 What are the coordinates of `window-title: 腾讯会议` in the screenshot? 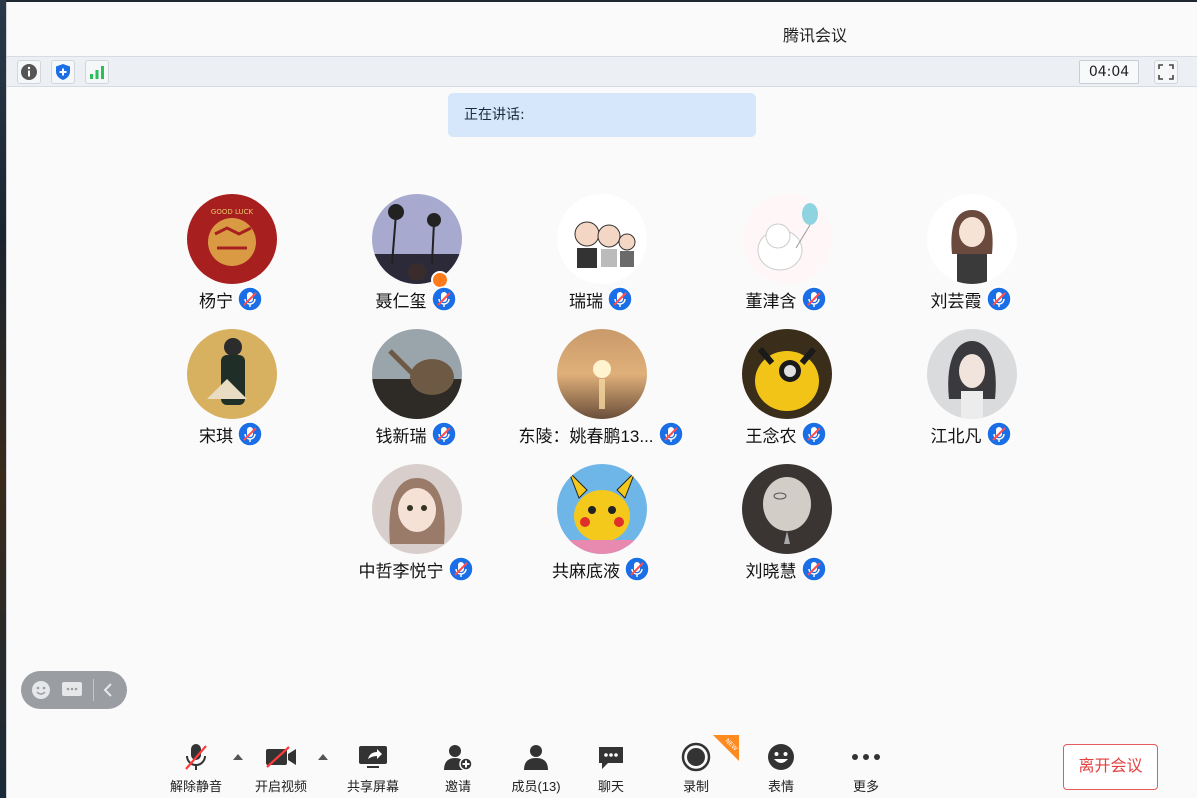 It's located at (814, 35).